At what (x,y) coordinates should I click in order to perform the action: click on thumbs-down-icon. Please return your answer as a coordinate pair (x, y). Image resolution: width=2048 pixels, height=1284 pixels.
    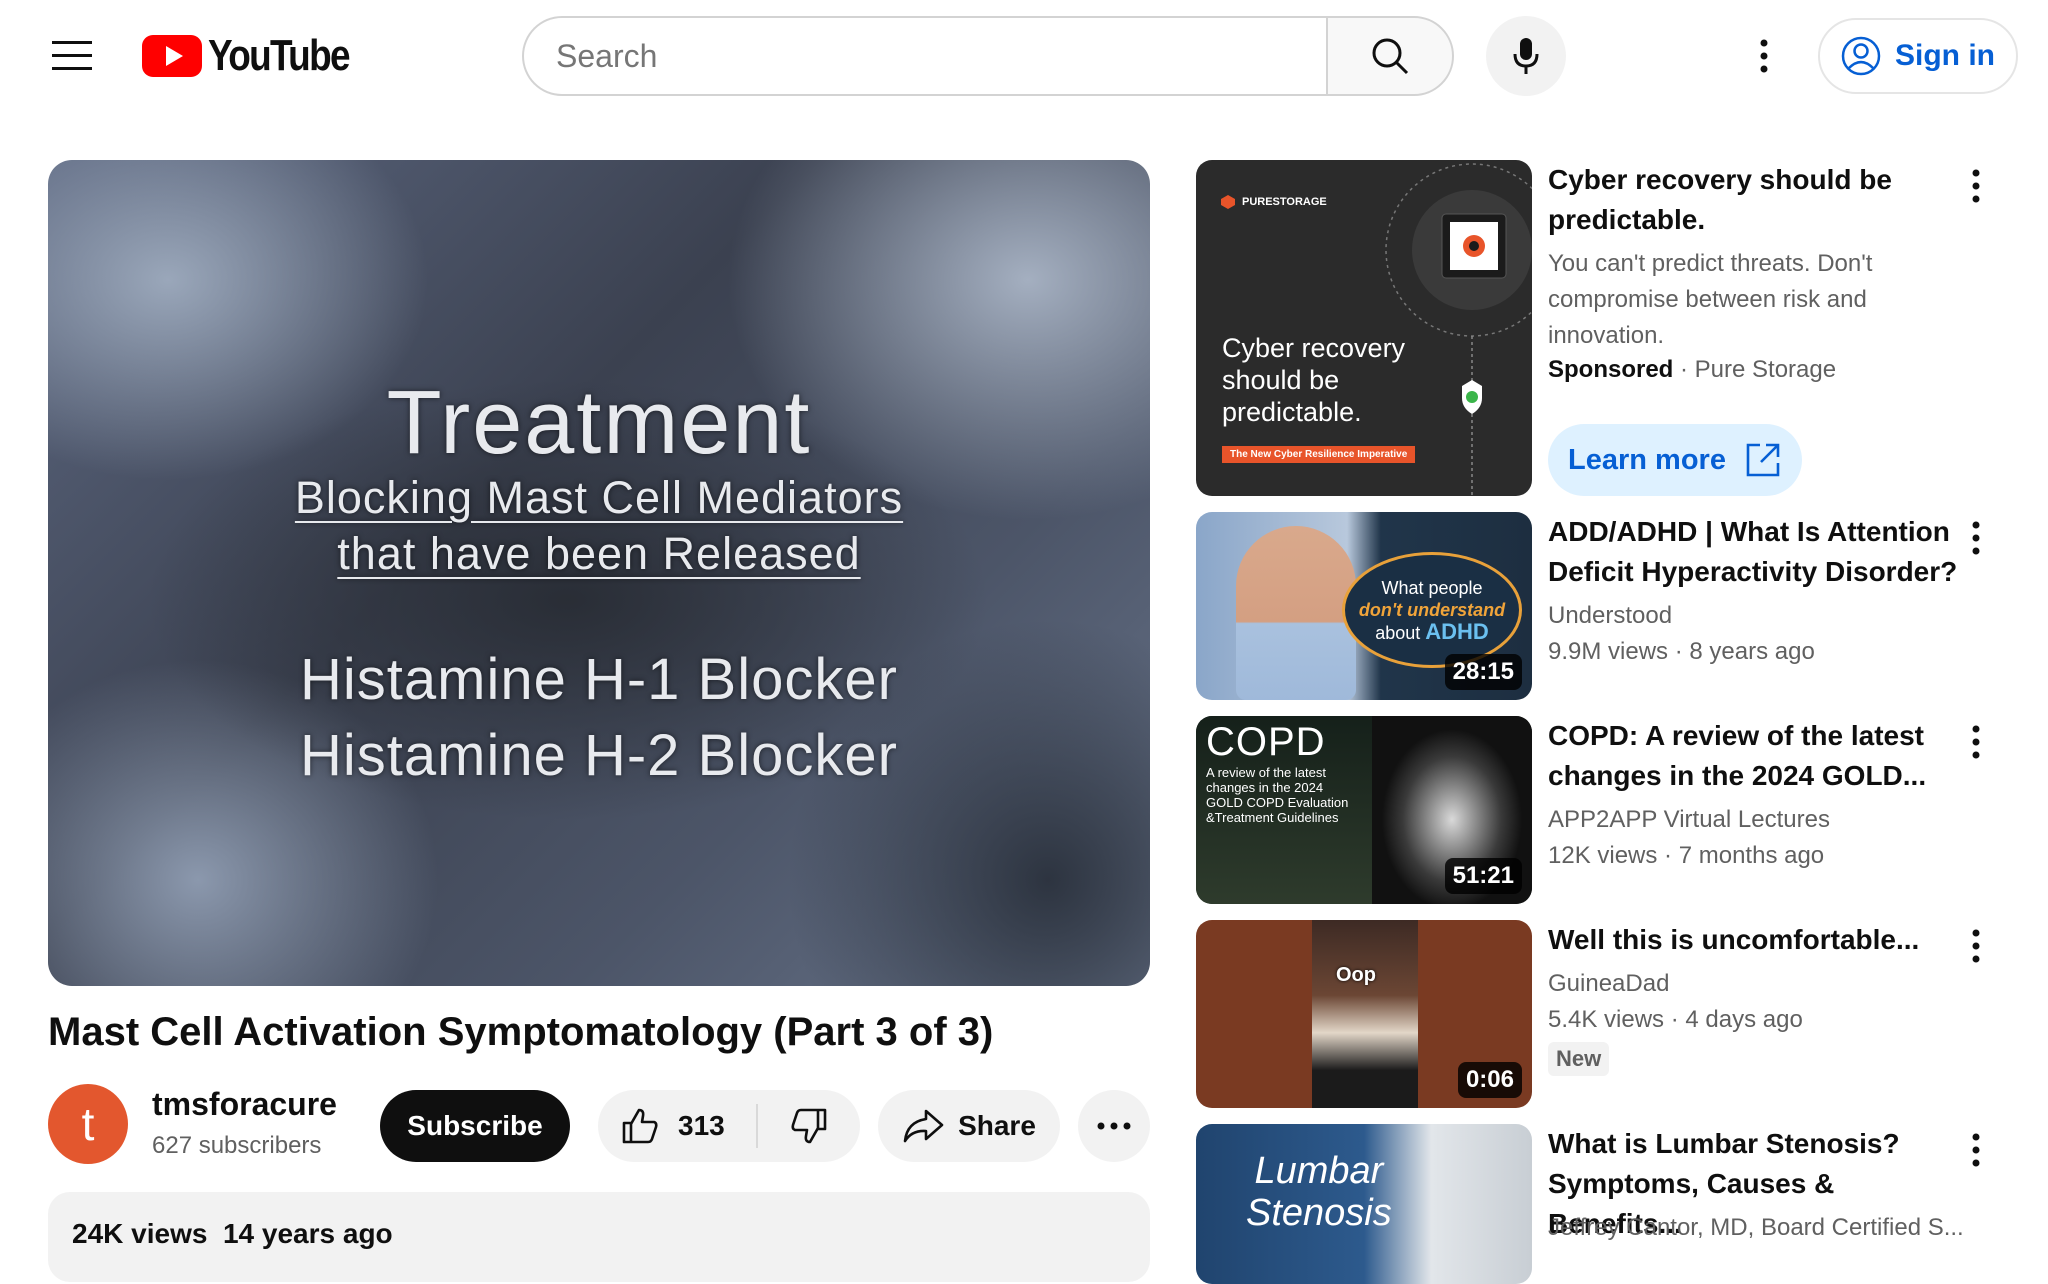
    Looking at the image, I should click on (809, 1126).